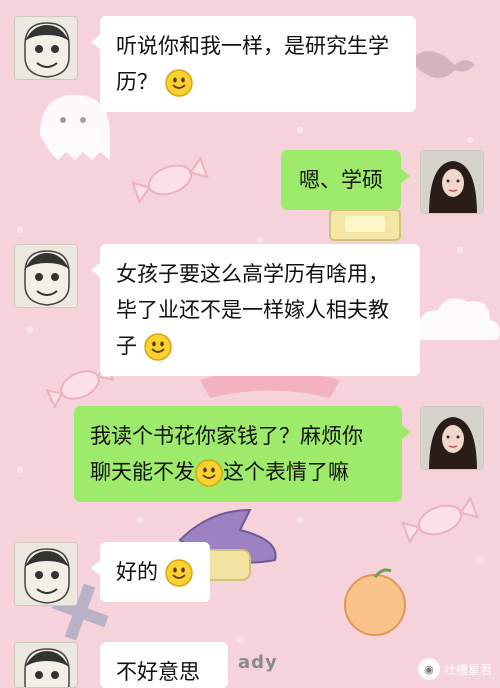 The image size is (500, 688). What do you see at coordinates (286, 472) in the screenshot?
I see `message-text: 这个表情了嘛` at bounding box center [286, 472].